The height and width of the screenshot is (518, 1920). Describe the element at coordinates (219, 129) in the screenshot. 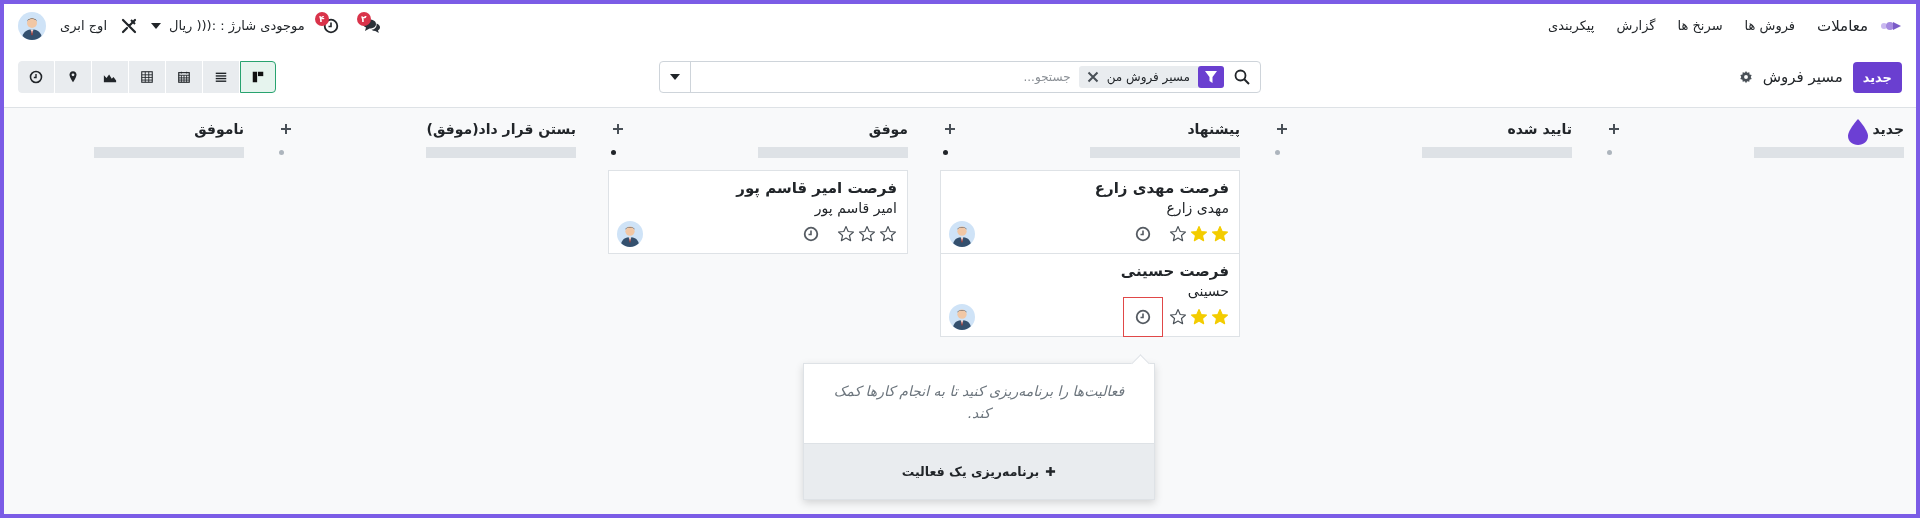

I see `column-title: ناموفق` at that location.